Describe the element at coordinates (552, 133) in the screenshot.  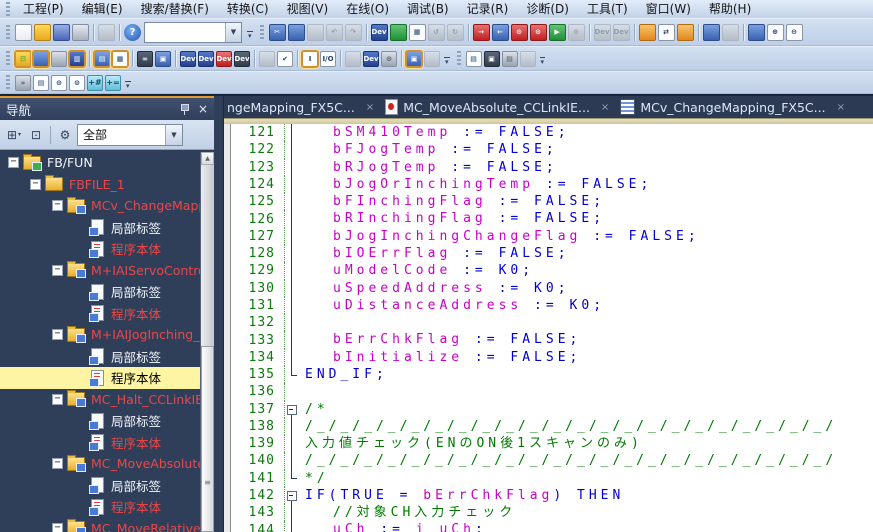
I see `code-line: 121 bSM410Temp := FALSE;` at that location.